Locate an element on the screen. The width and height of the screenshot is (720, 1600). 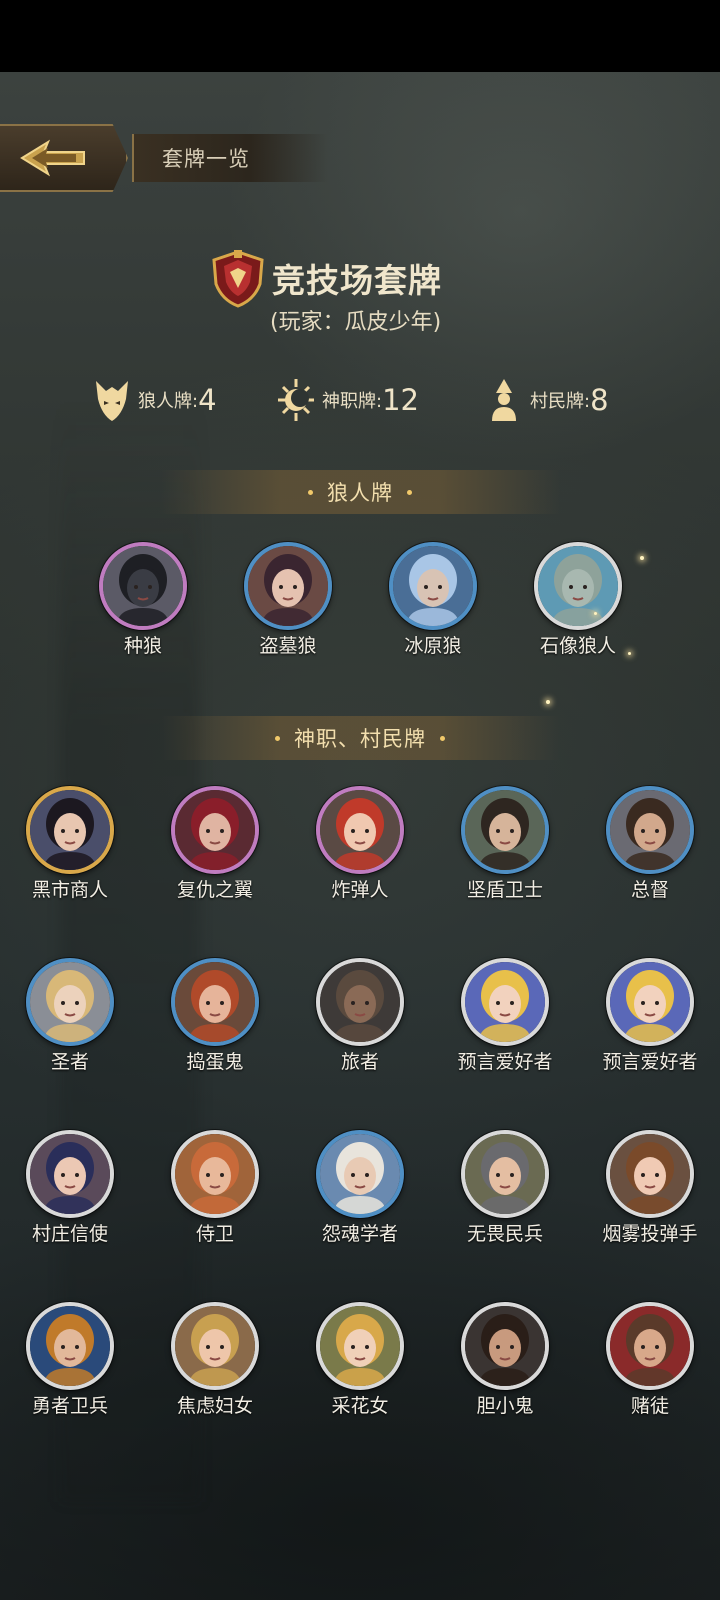
role-card: 盗墓狼 is located at coordinates (288, 600).